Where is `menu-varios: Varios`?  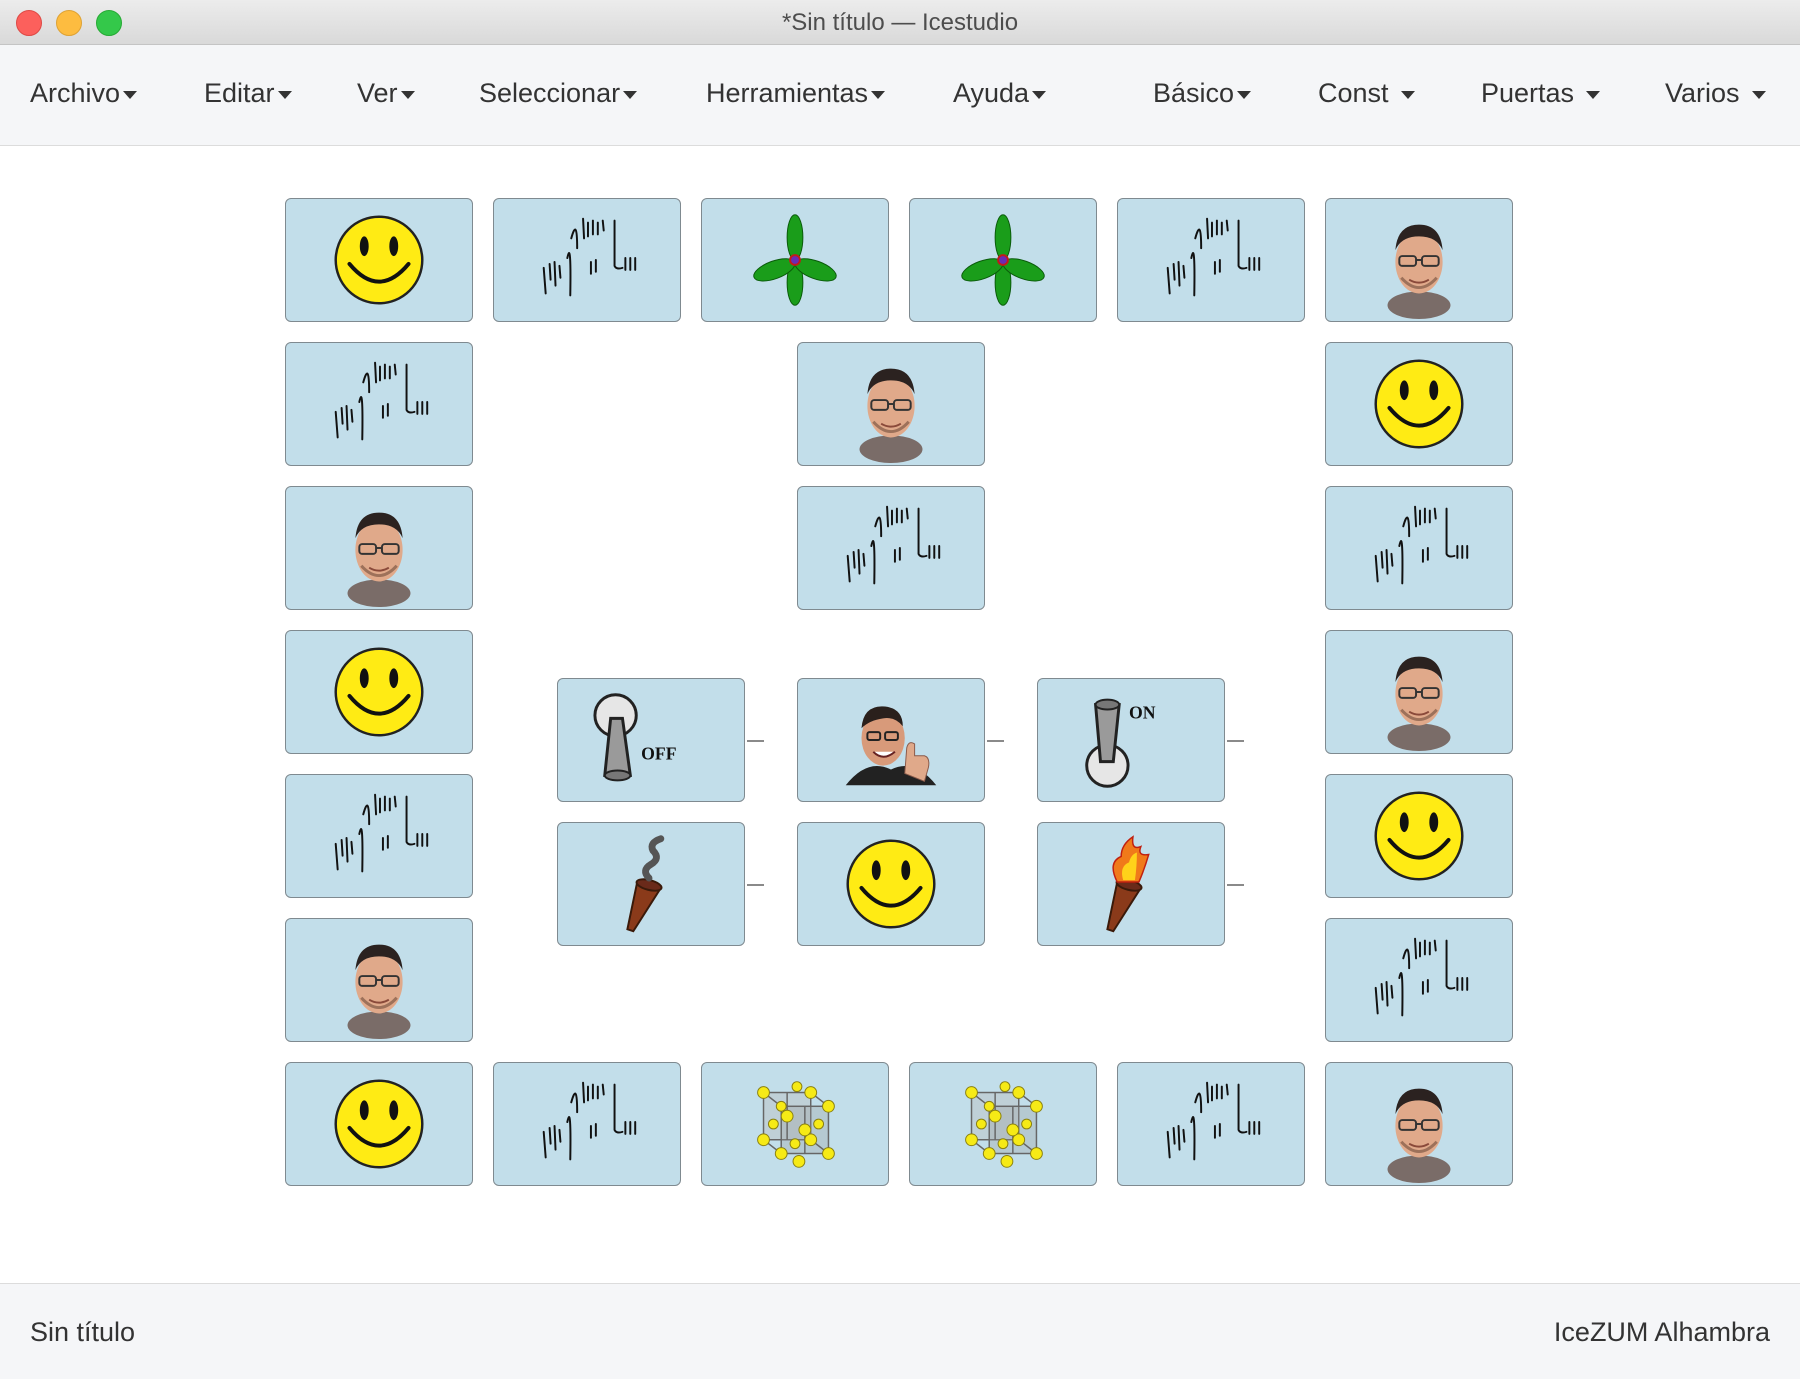
menu-varios: Varios is located at coordinates (1715, 93).